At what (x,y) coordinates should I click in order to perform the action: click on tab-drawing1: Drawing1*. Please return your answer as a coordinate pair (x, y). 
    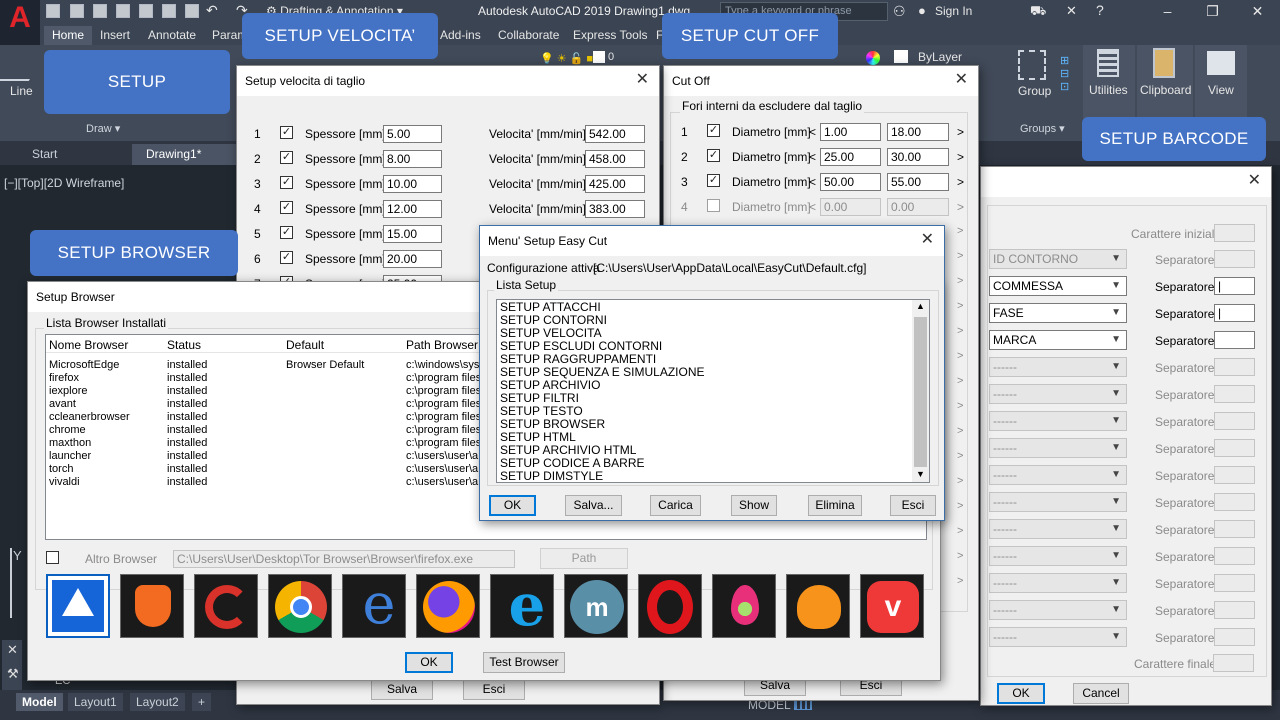
    Looking at the image, I should click on (187, 154).